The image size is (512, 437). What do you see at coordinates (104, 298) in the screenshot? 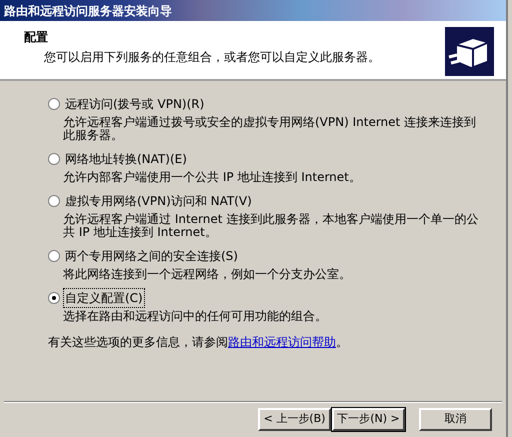
I see `option-label: 自定义配置(C)` at bounding box center [104, 298].